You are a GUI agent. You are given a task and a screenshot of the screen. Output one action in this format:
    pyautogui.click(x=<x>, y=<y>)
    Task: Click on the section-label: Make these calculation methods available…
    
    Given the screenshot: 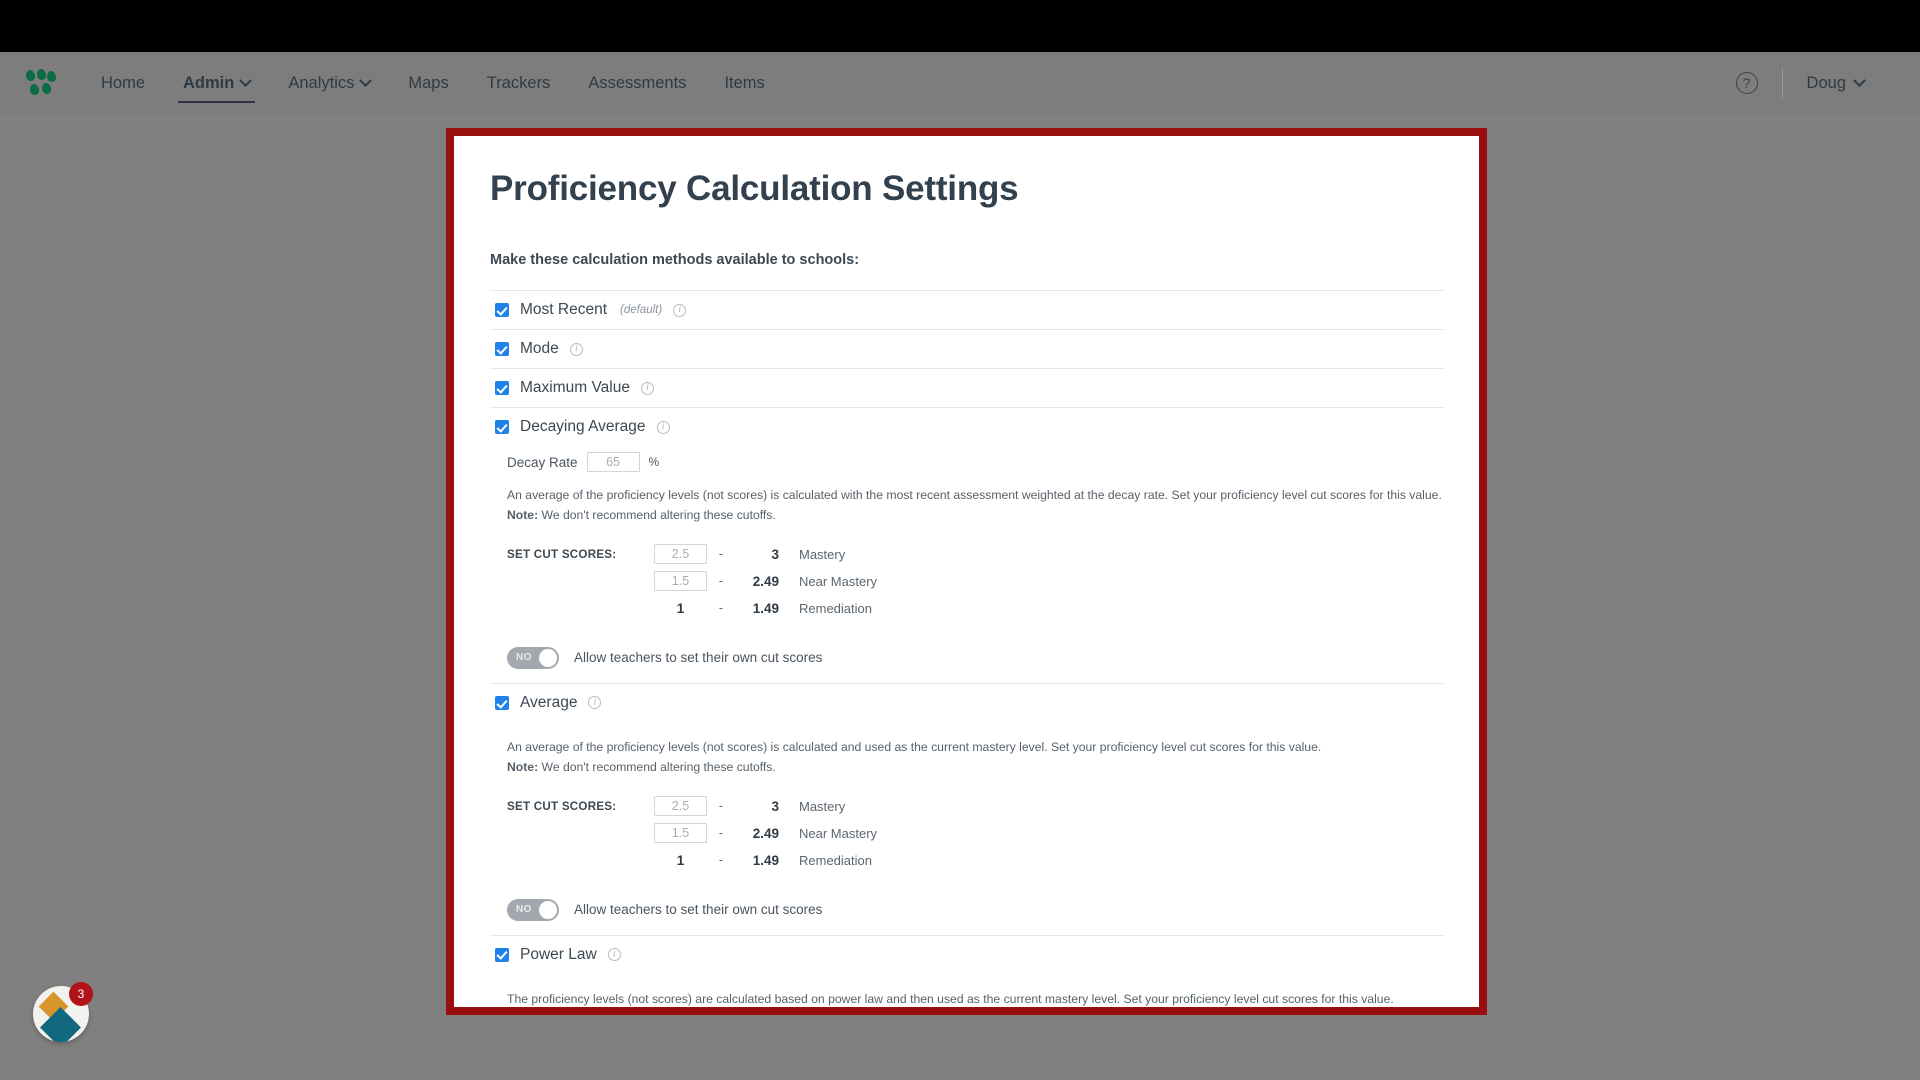 What is the action you would take?
    pyautogui.click(x=675, y=260)
    